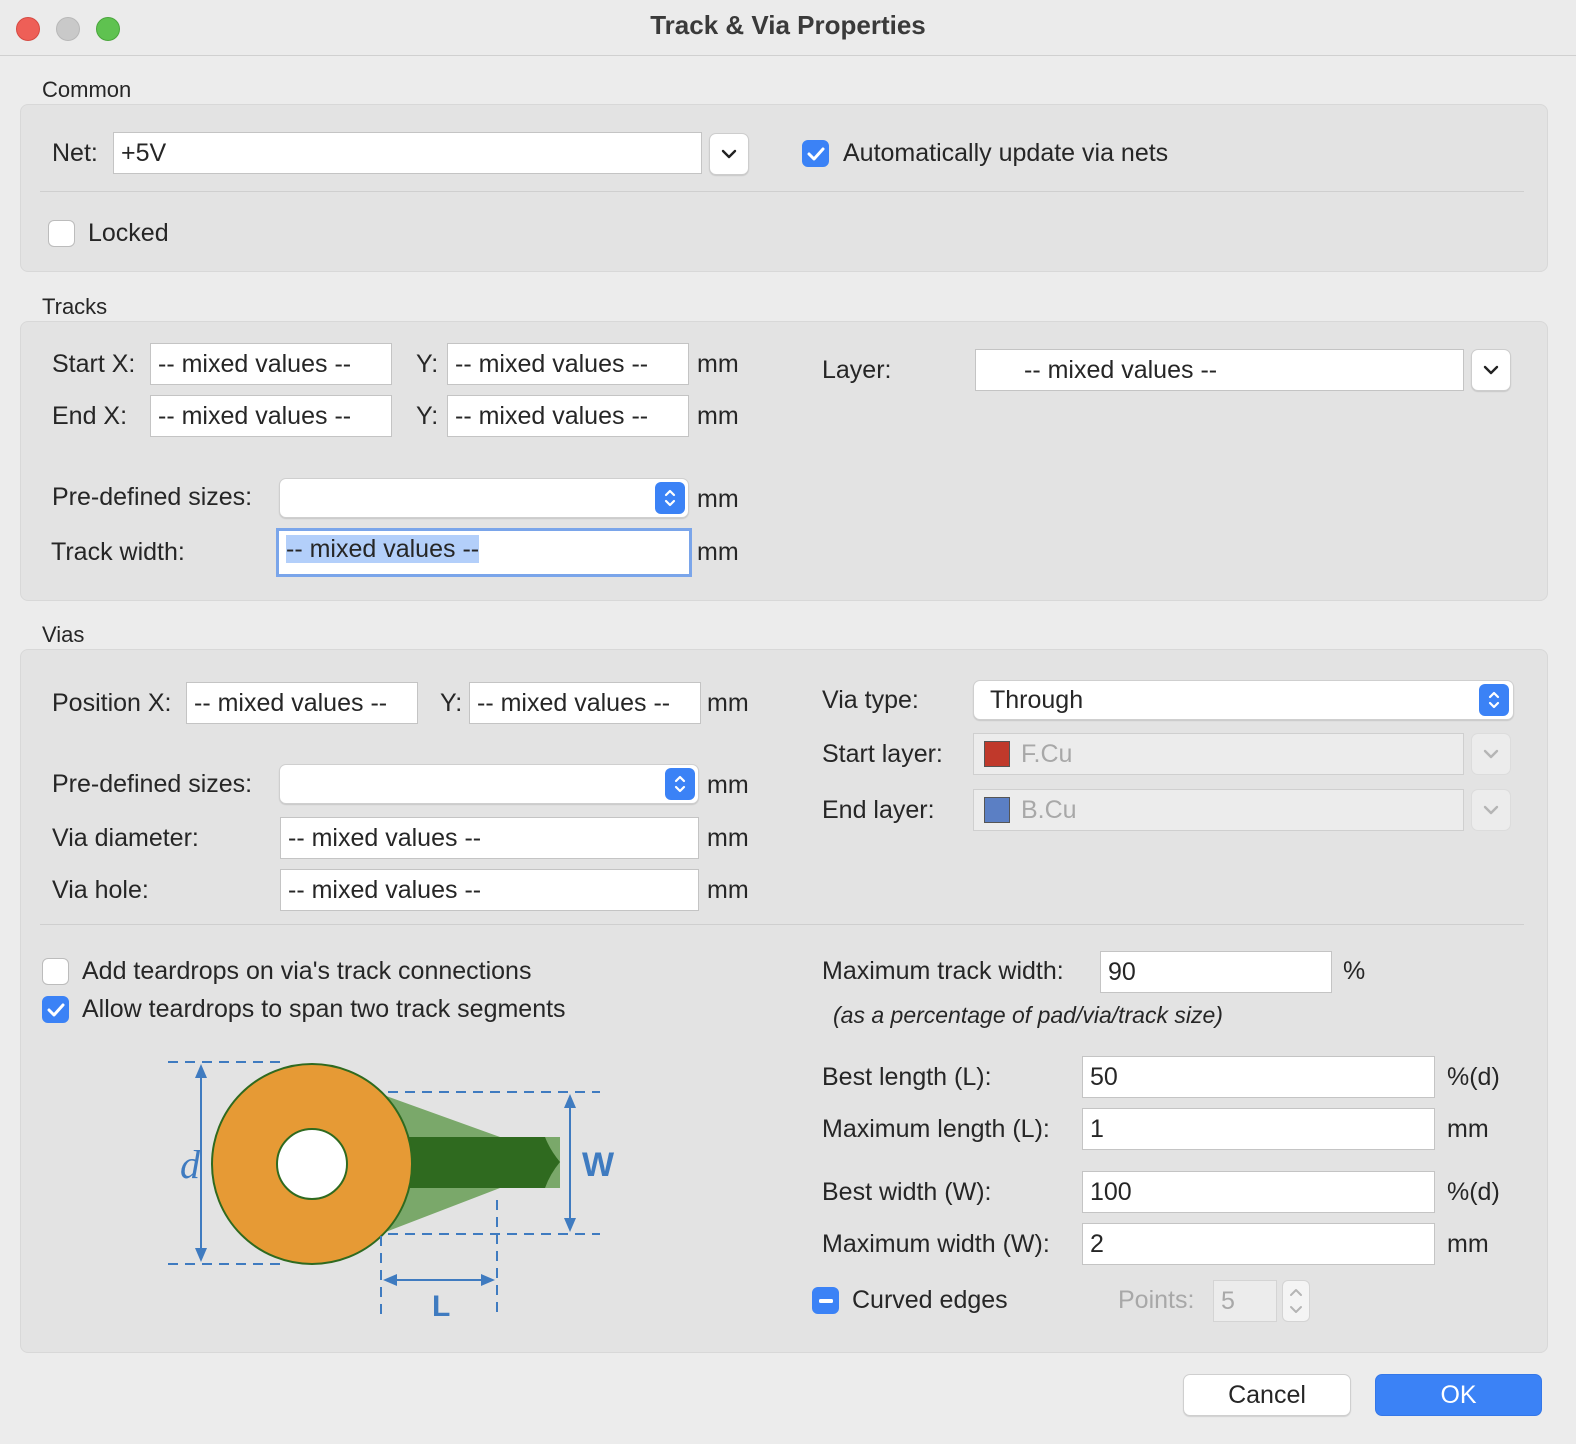 The width and height of the screenshot is (1576, 1444). What do you see at coordinates (152, 497) in the screenshot?
I see `track-predefined-sizes-label: Pre-defined sizes:` at bounding box center [152, 497].